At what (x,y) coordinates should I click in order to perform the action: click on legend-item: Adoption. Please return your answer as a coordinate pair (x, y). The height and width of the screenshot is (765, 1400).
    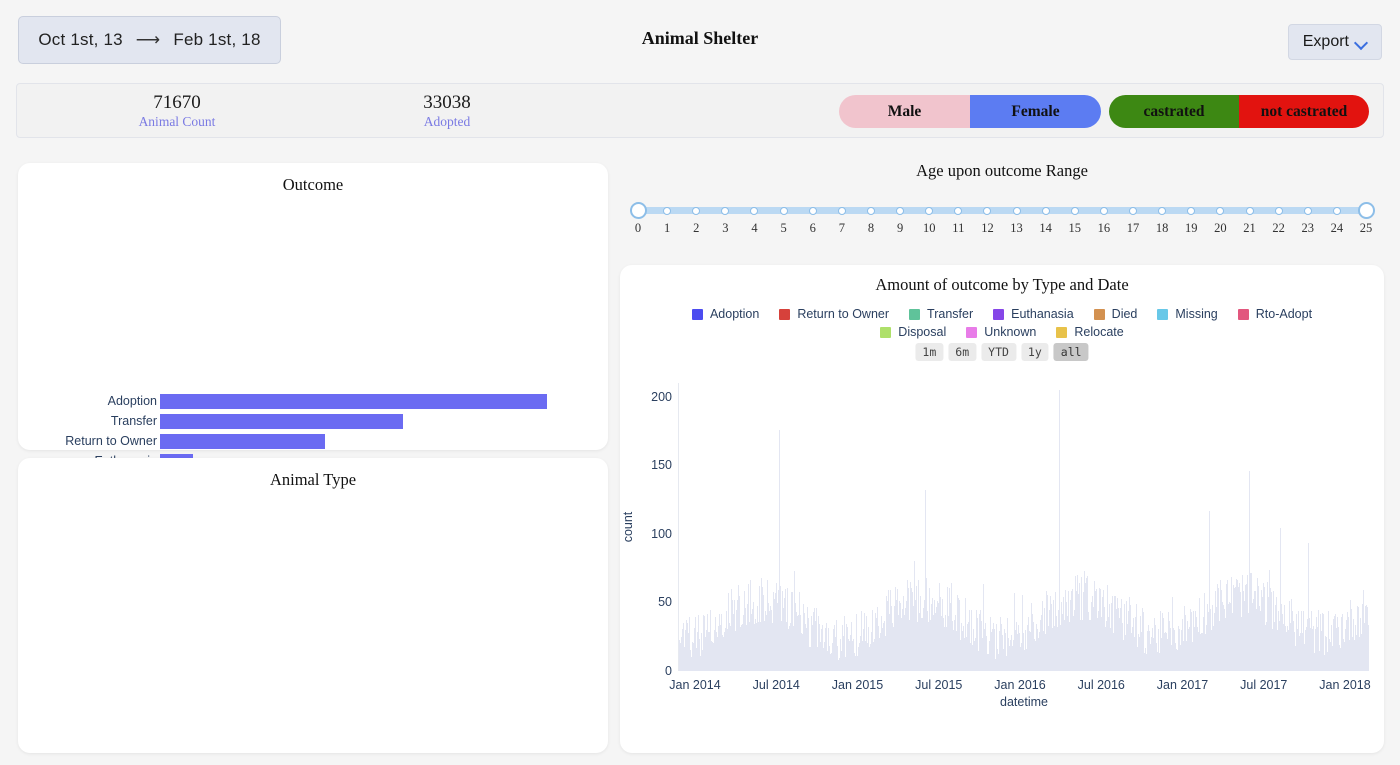
    Looking at the image, I should click on (725, 314).